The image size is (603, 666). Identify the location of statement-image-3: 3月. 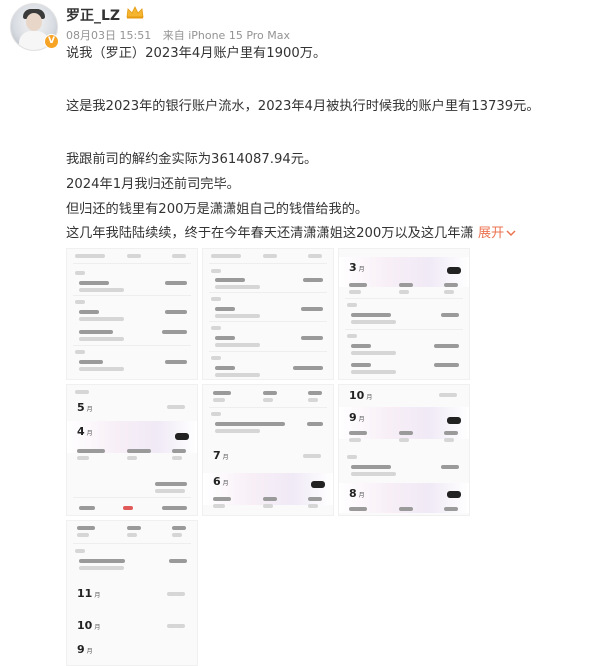
(404, 314).